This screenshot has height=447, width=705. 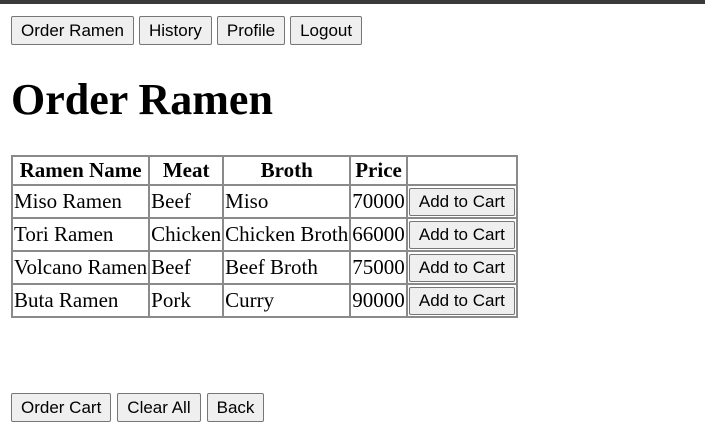 What do you see at coordinates (287, 267) in the screenshot?
I see `cell-broth: Beef Broth` at bounding box center [287, 267].